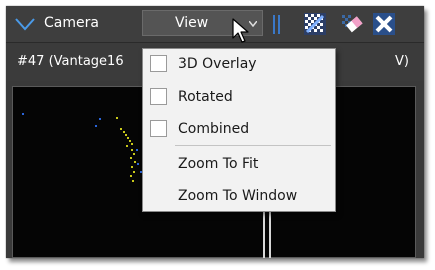  Describe the element at coordinates (240, 30) in the screenshot. I see `mouse-cursor-icon` at that location.